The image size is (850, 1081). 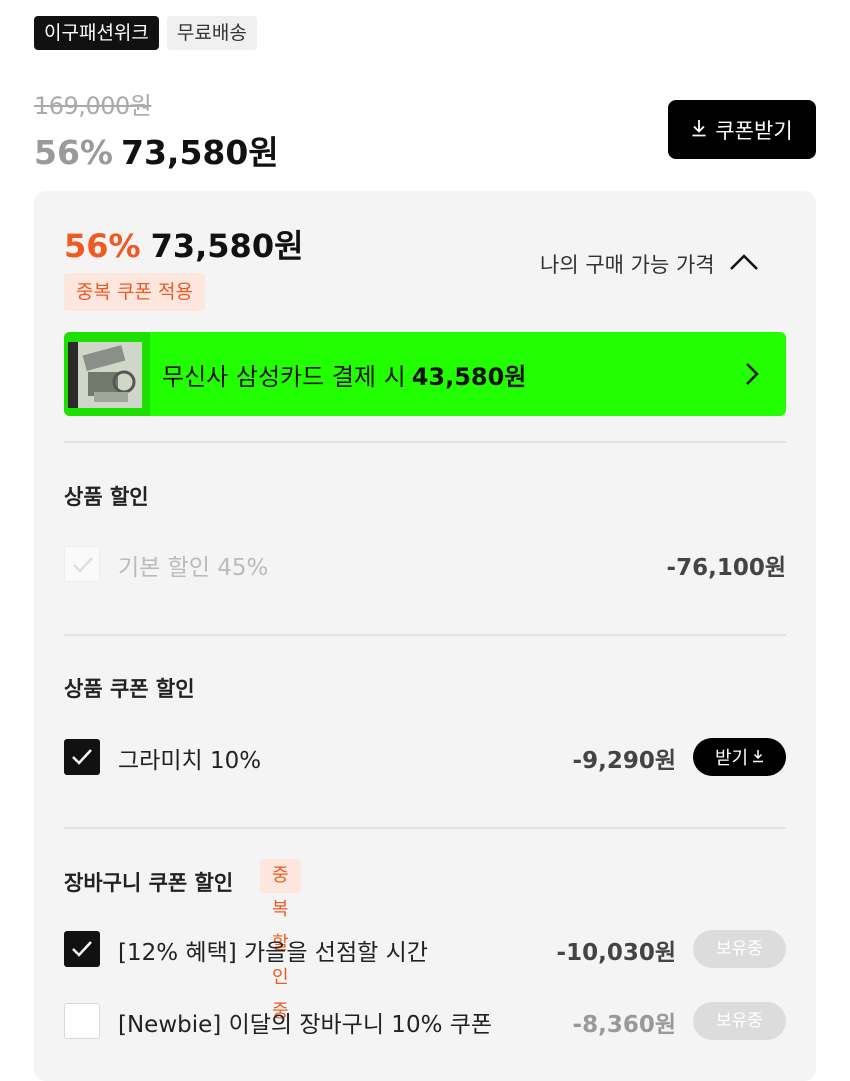 I want to click on panel-discount-percent: 56%, so click(x=102, y=246).